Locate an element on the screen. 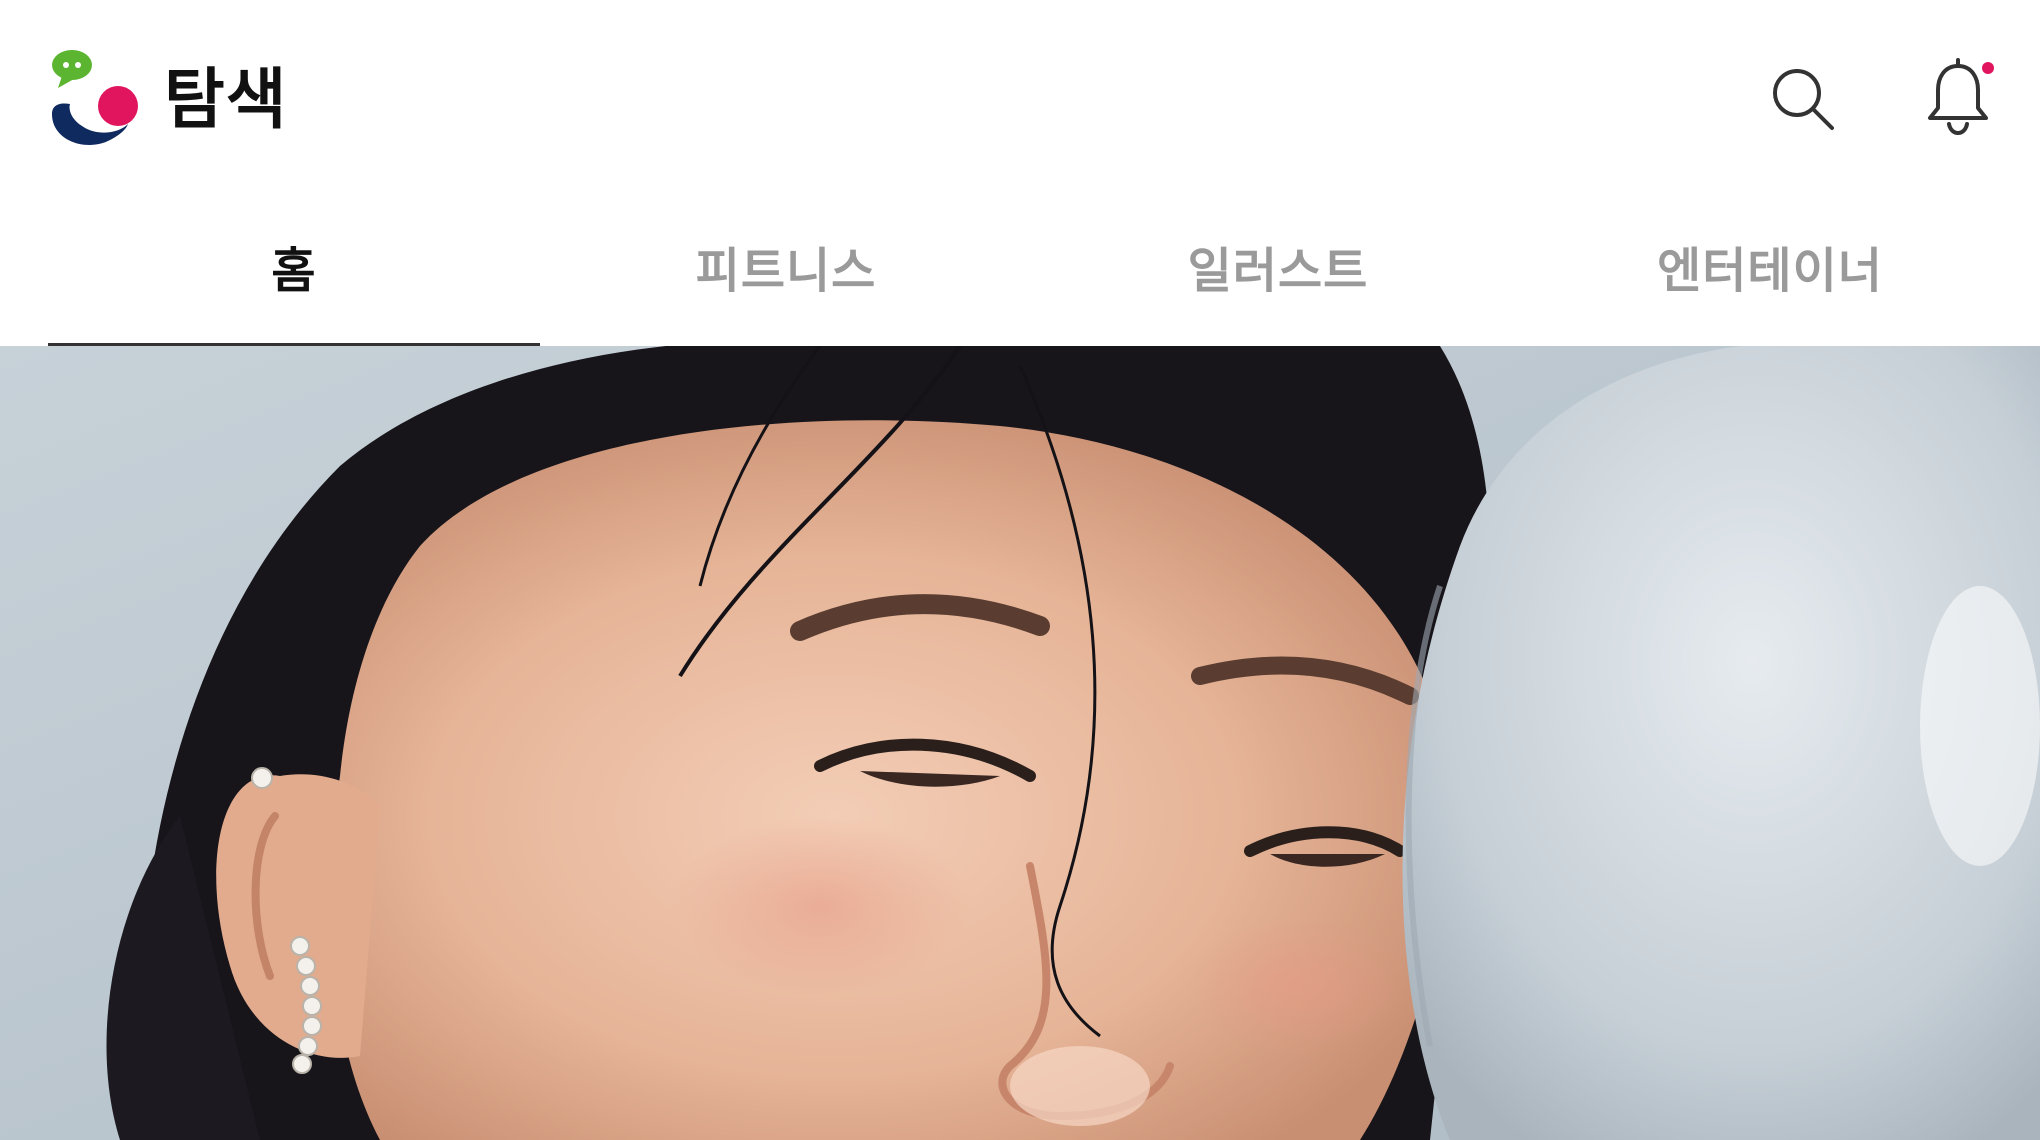  tab-home: 홈 is located at coordinates (294, 273).